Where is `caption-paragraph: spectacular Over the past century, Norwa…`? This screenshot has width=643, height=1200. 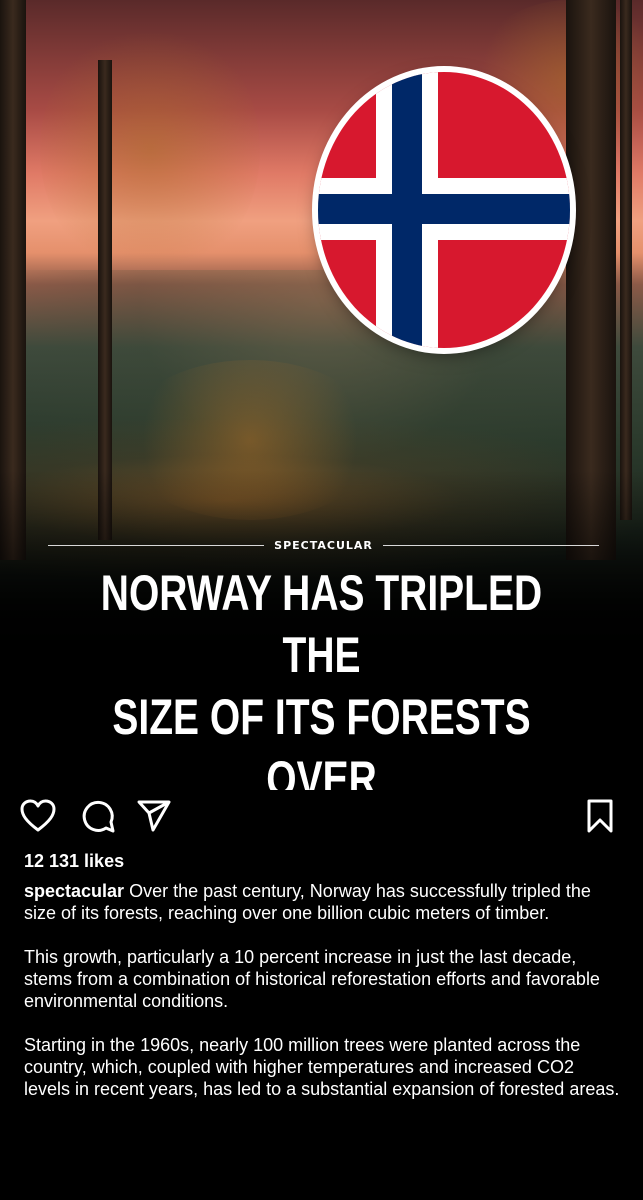 caption-paragraph: spectacular Over the past century, Norwa… is located at coordinates (324, 902).